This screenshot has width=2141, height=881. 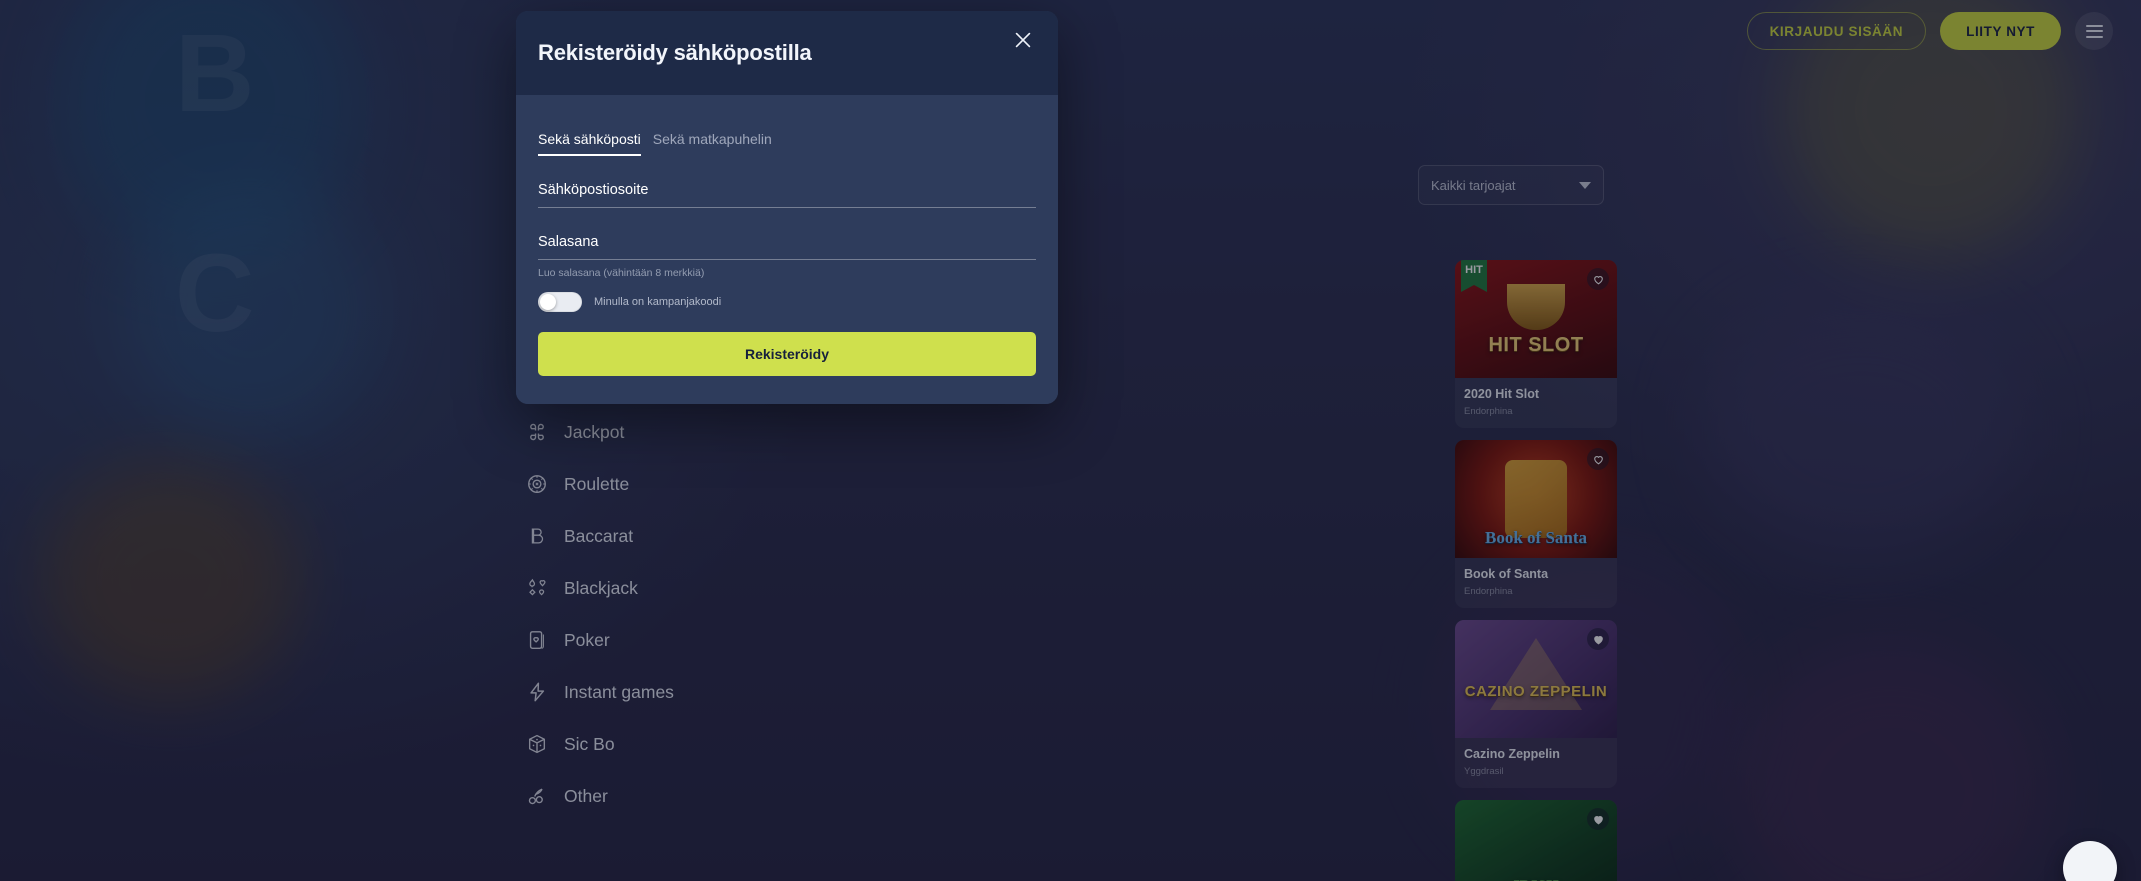 What do you see at coordinates (621, 273) in the screenshot?
I see `password-hint: Luo salasana (vähintään 8 merkkiä)` at bounding box center [621, 273].